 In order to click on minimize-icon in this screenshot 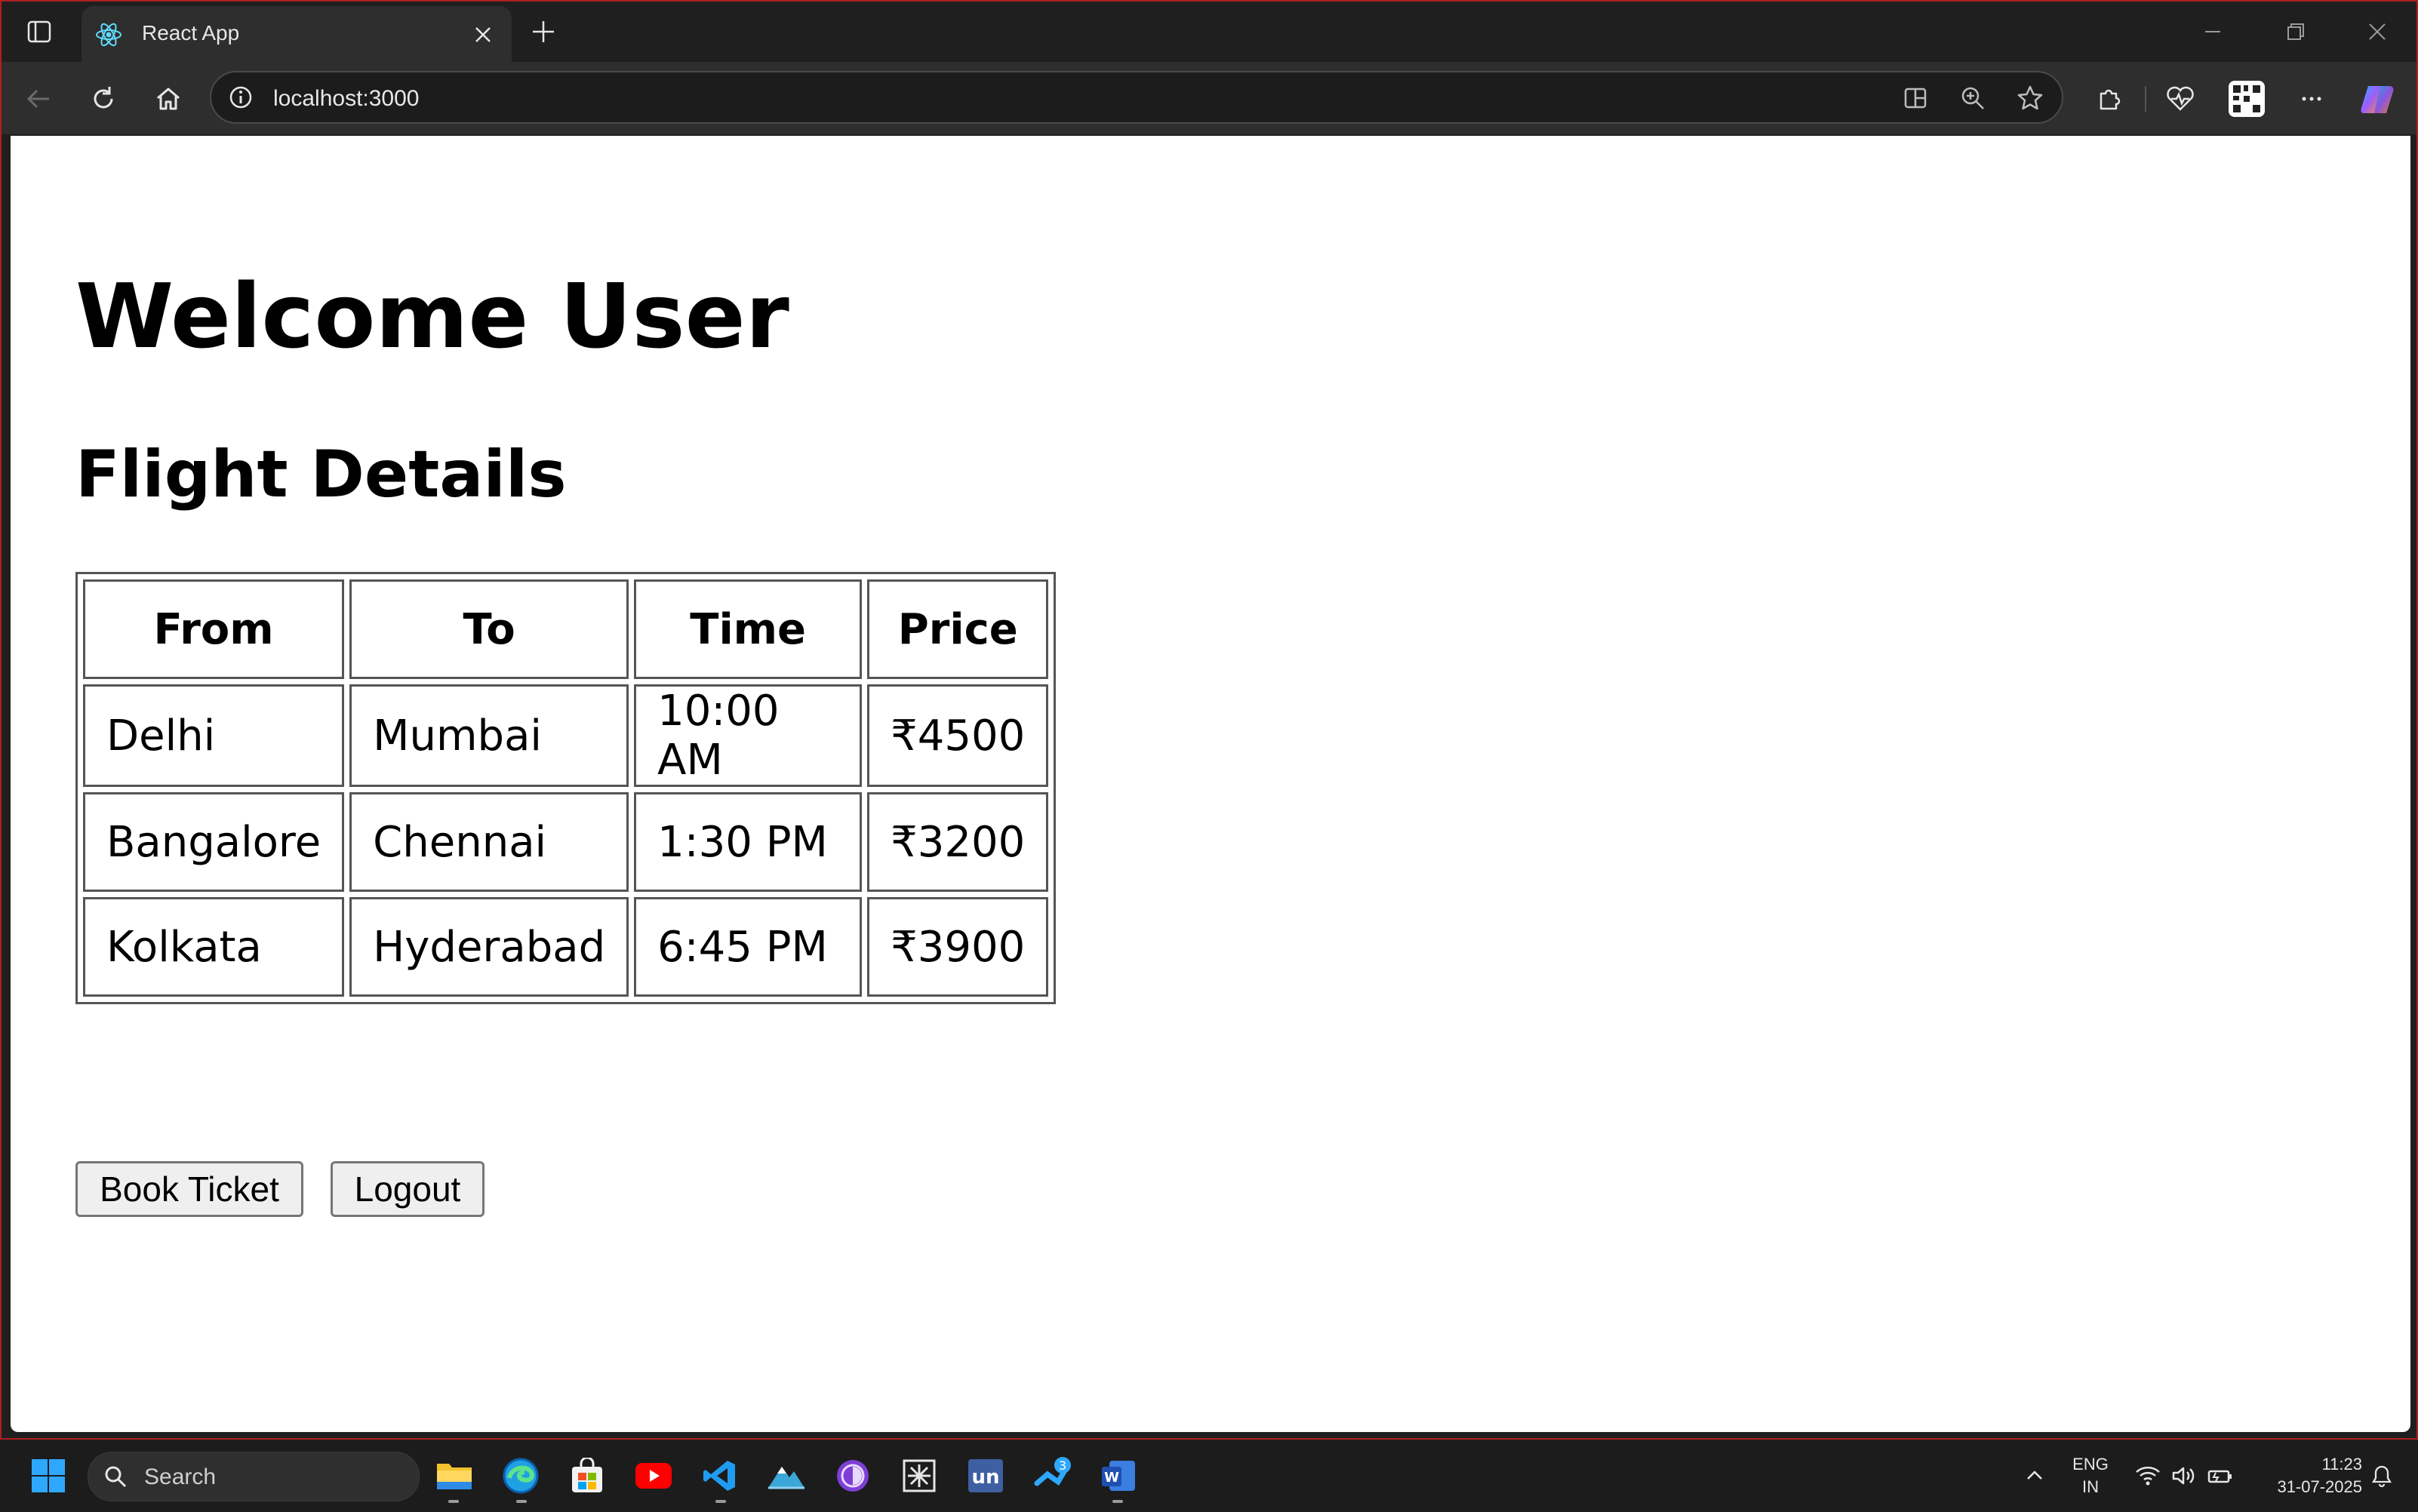, I will do `click(2212, 31)`.